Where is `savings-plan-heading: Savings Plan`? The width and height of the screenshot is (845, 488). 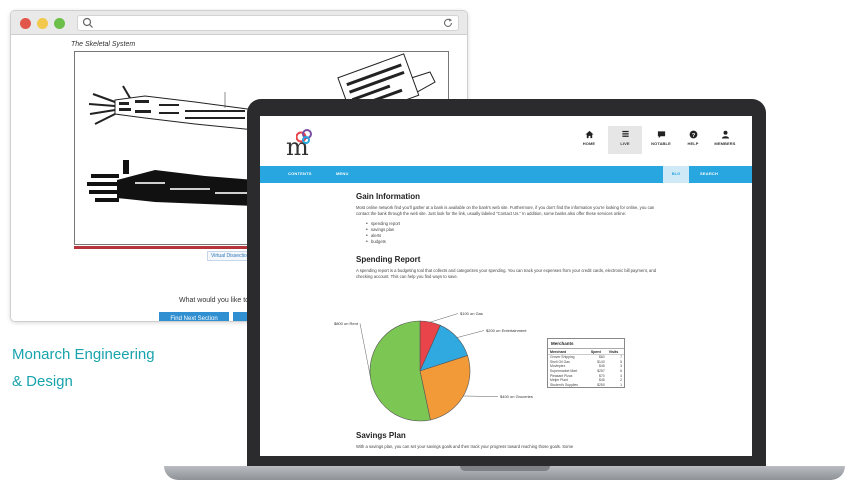
savings-plan-heading: Savings Plan is located at coordinates (381, 435).